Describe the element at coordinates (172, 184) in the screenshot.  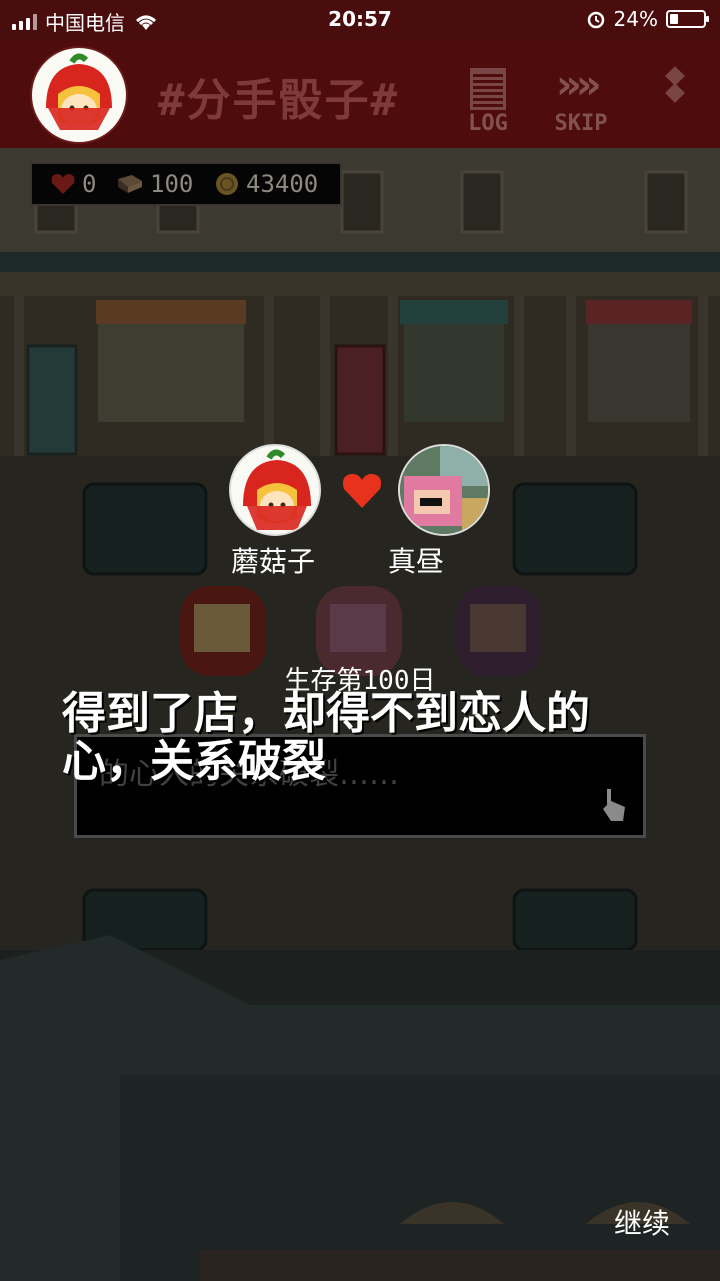
I see `books-value: 100` at that location.